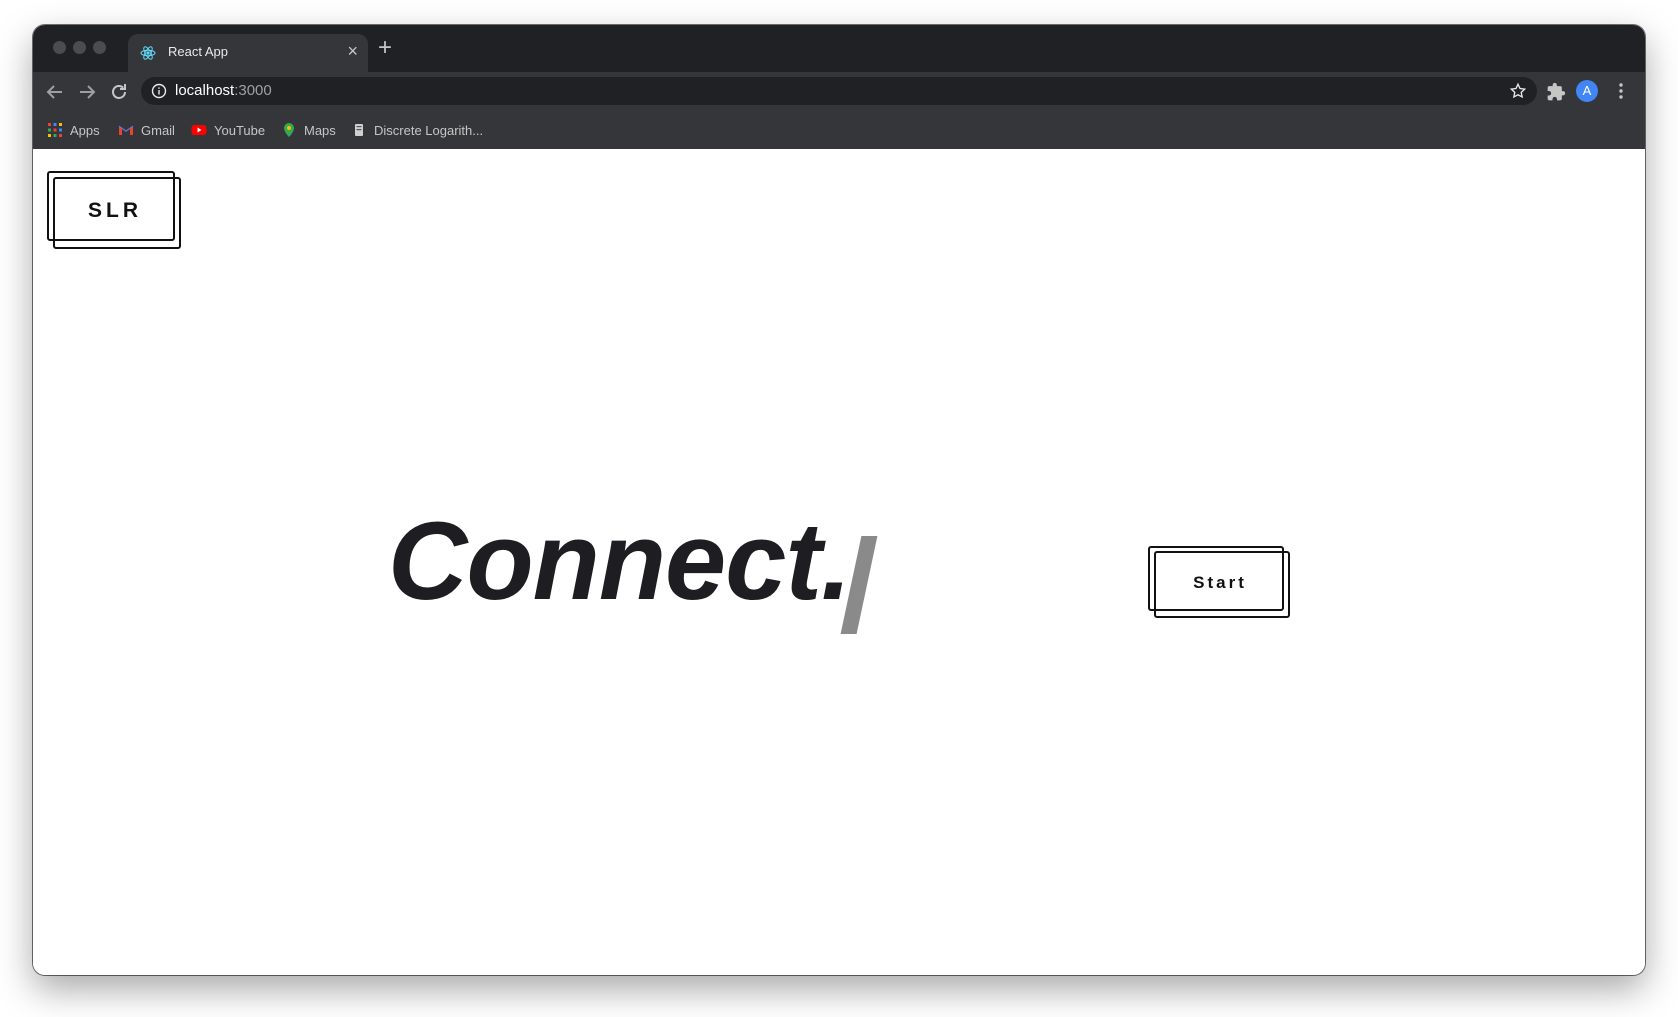  I want to click on close-tab-icon: ×, so click(352, 51).